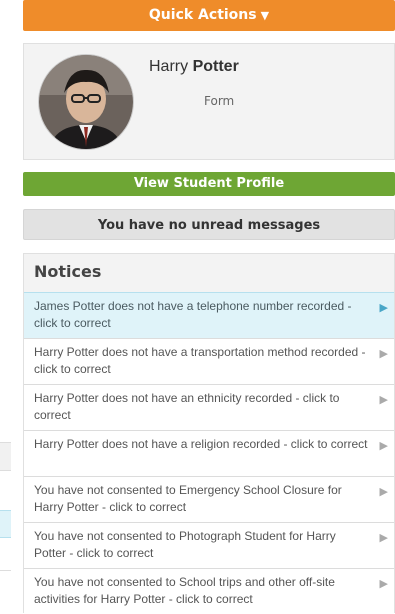 This screenshot has height=614, width=395. What do you see at coordinates (5, 524) in the screenshot?
I see `background-list-row-selected` at bounding box center [5, 524].